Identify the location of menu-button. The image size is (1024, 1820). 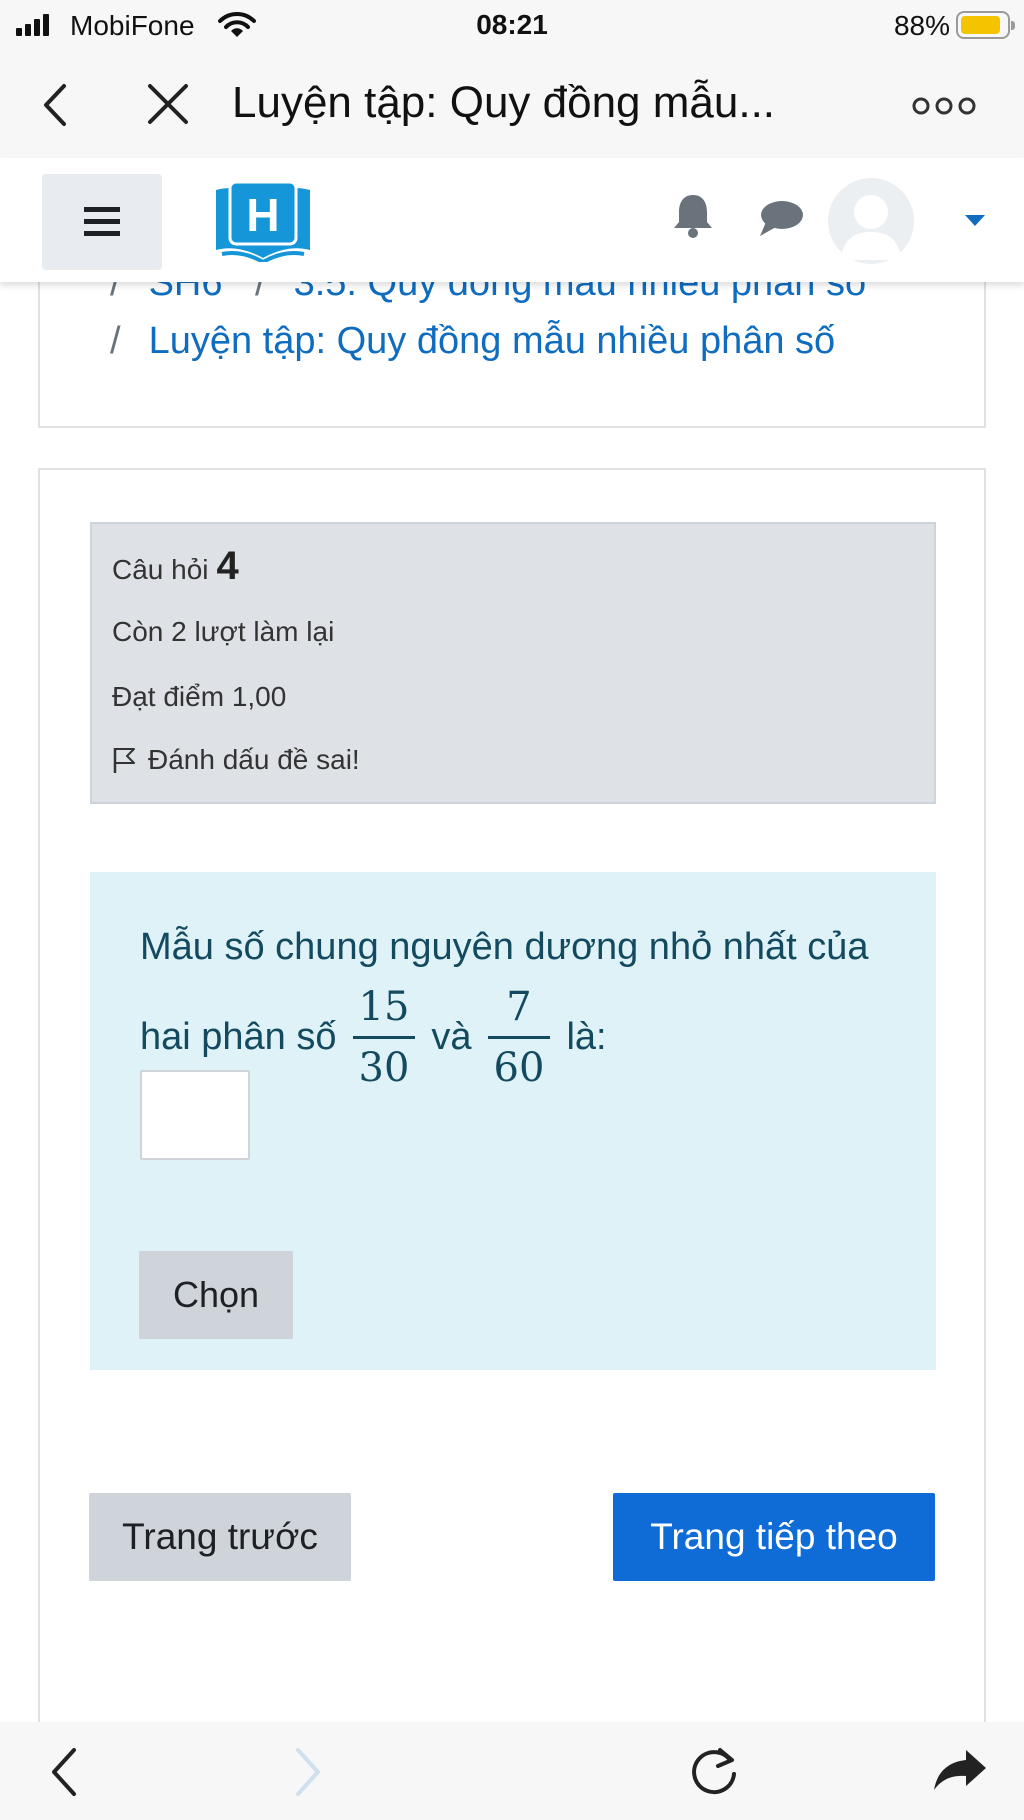
(102, 222).